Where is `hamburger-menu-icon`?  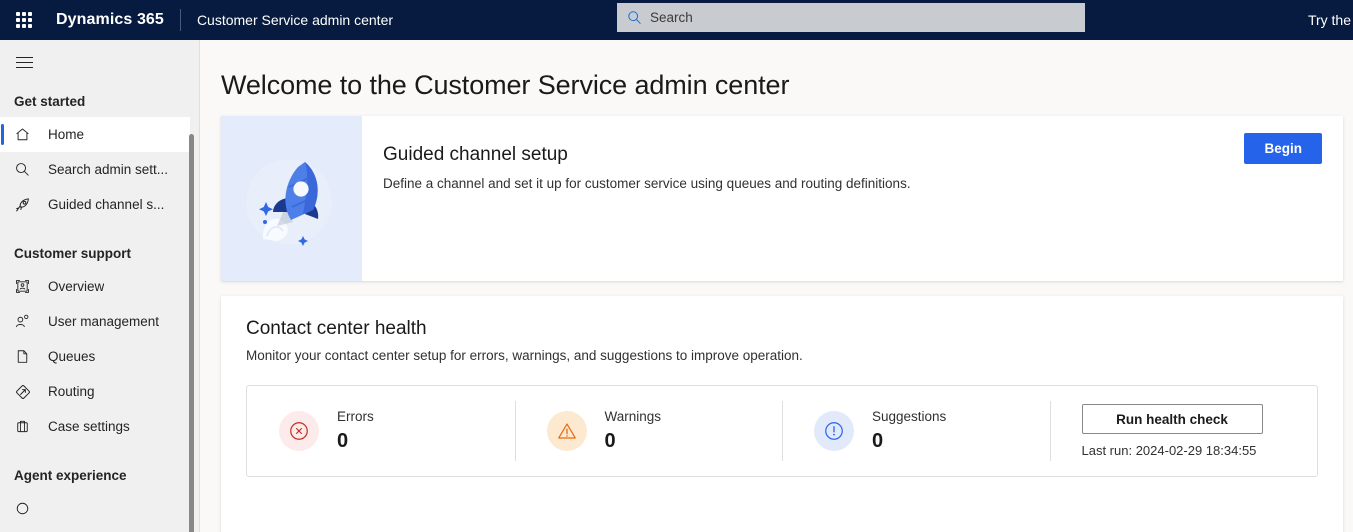 hamburger-menu-icon is located at coordinates (24, 62).